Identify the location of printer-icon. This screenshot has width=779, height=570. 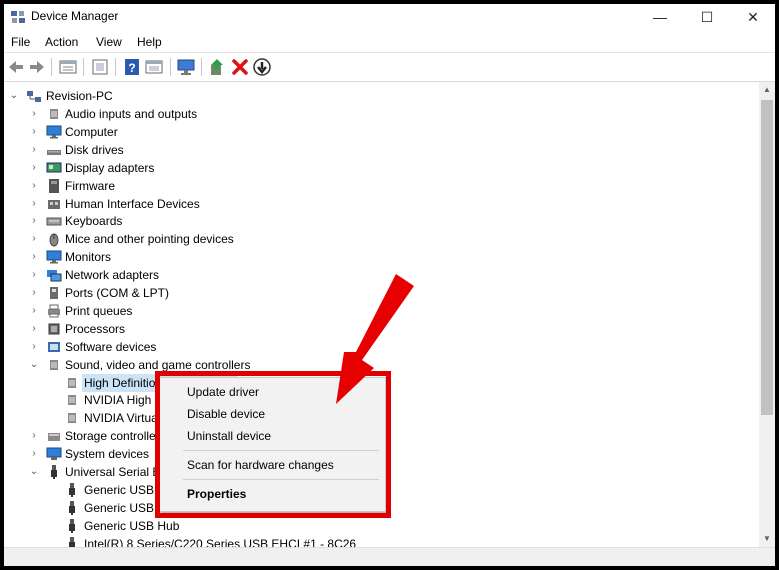
(54, 311).